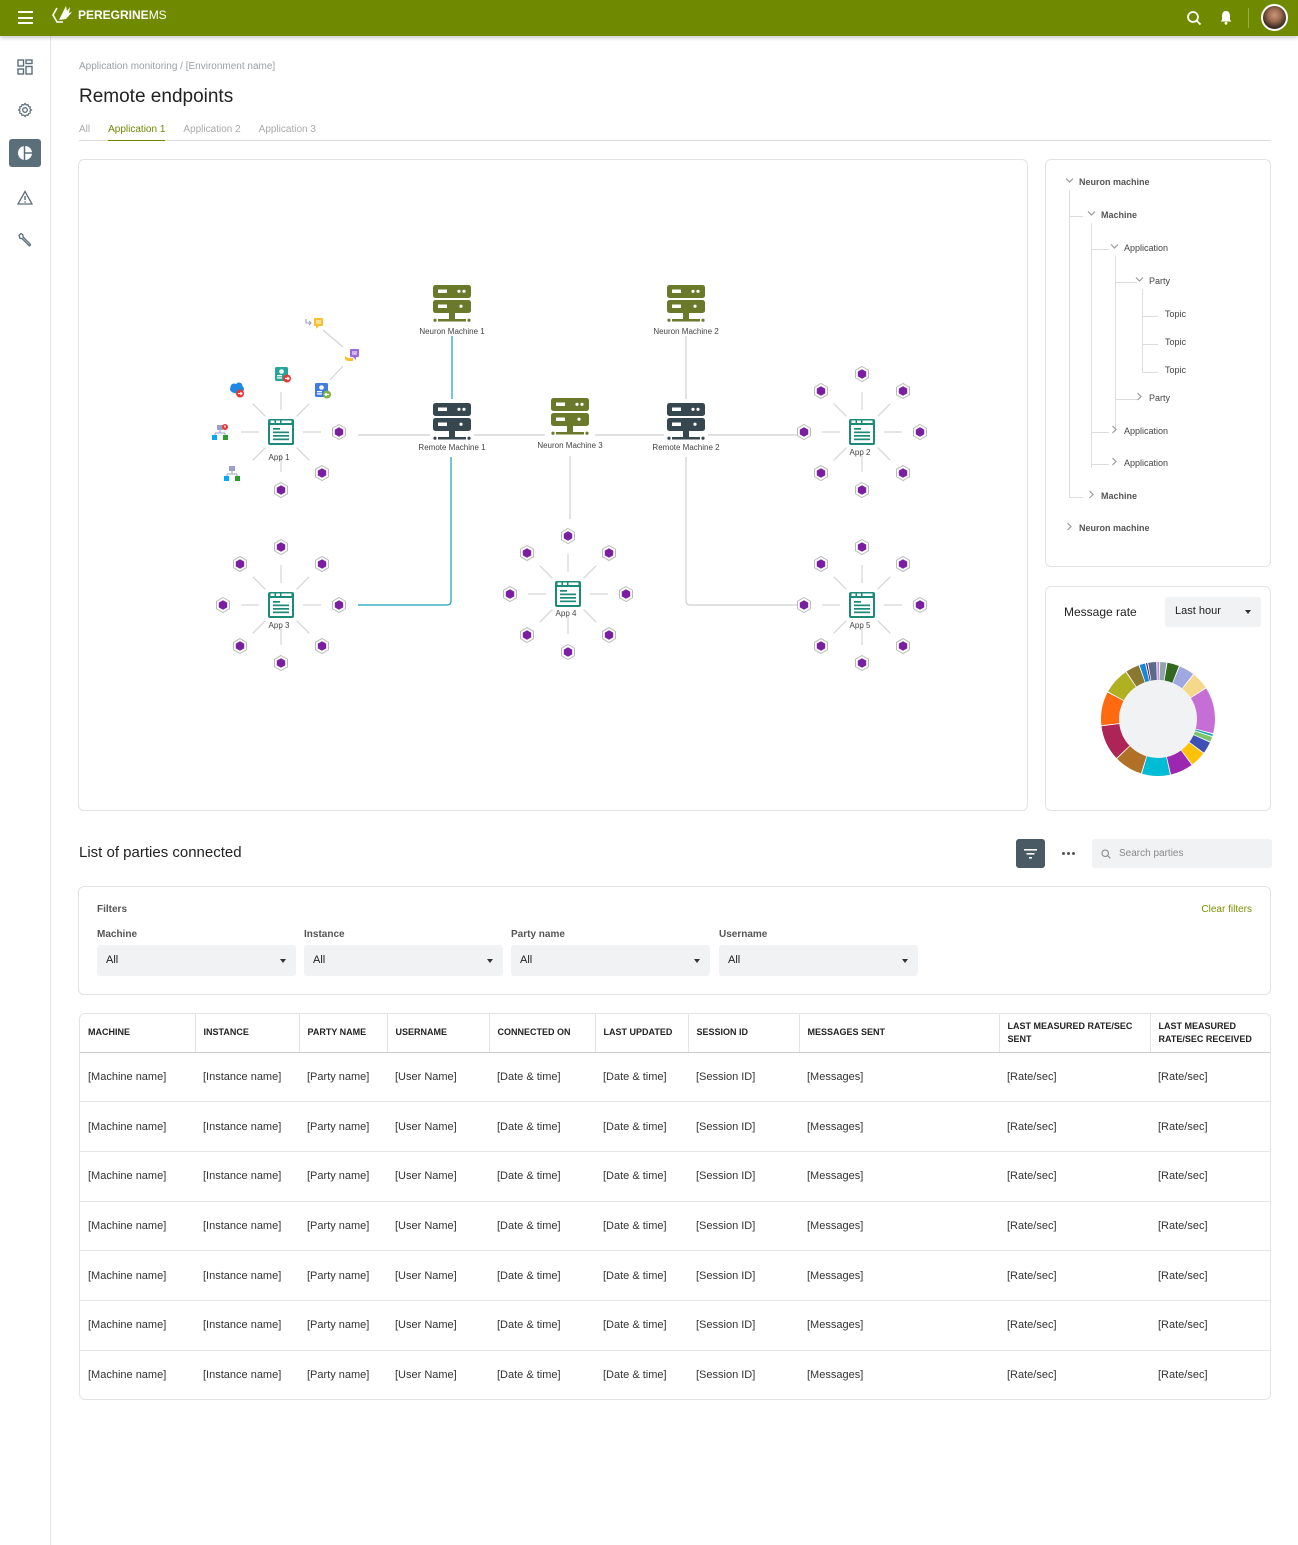 This screenshot has height=1545, width=1298. Describe the element at coordinates (1152, 397) in the screenshot. I see `tree-node: Party` at that location.